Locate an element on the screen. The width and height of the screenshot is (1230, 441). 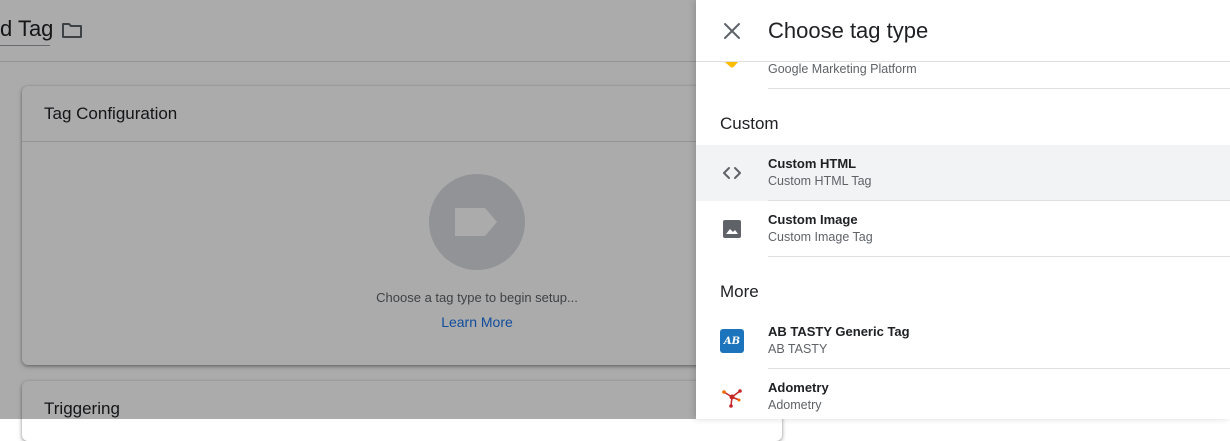
section-label-custom: Custom is located at coordinates (749, 123).